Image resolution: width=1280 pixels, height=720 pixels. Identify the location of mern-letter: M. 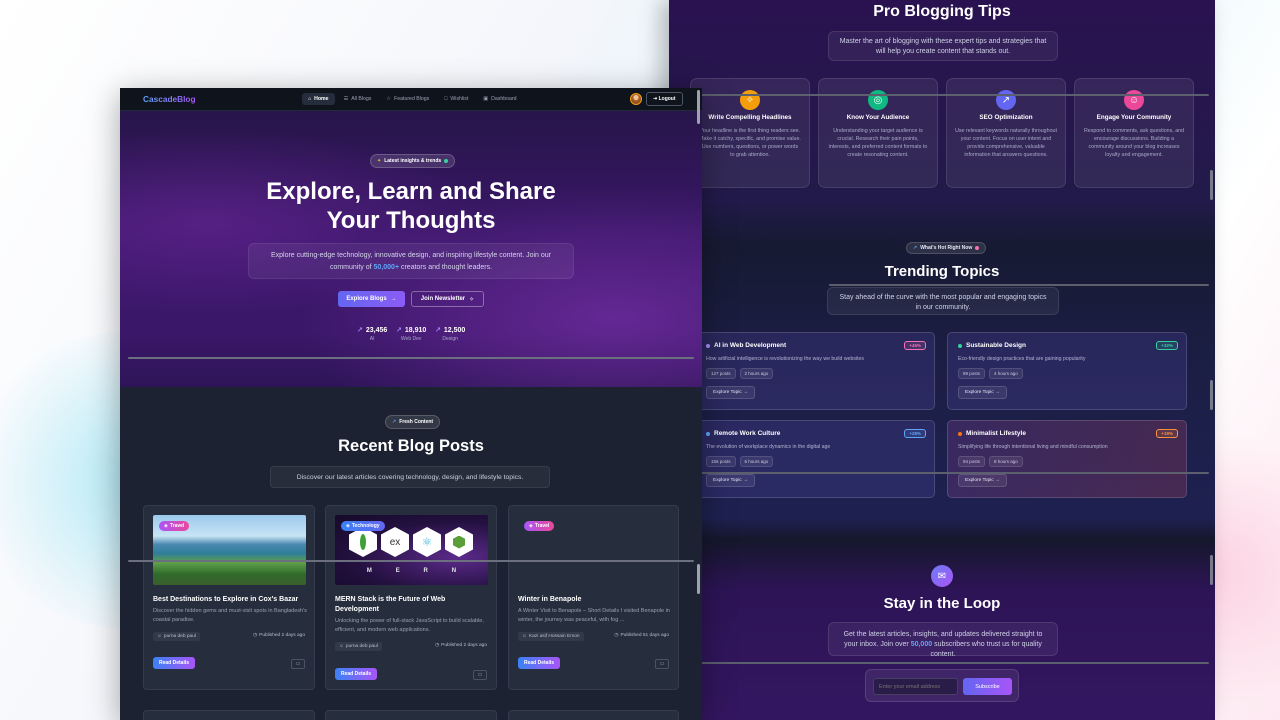
(369, 571).